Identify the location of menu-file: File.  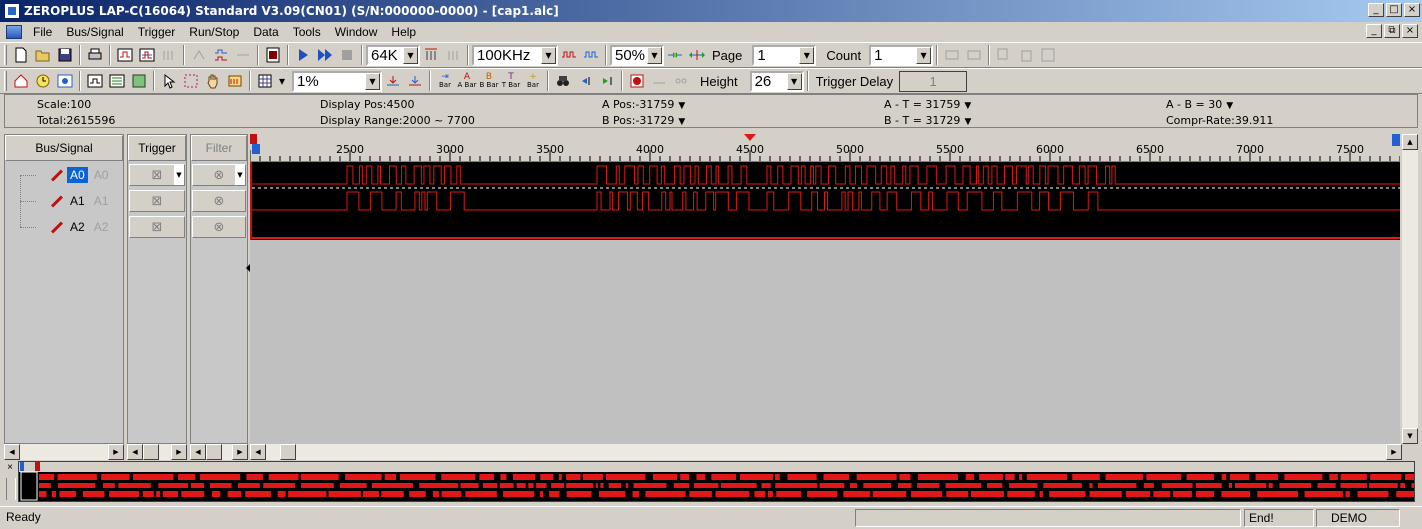
(42, 32).